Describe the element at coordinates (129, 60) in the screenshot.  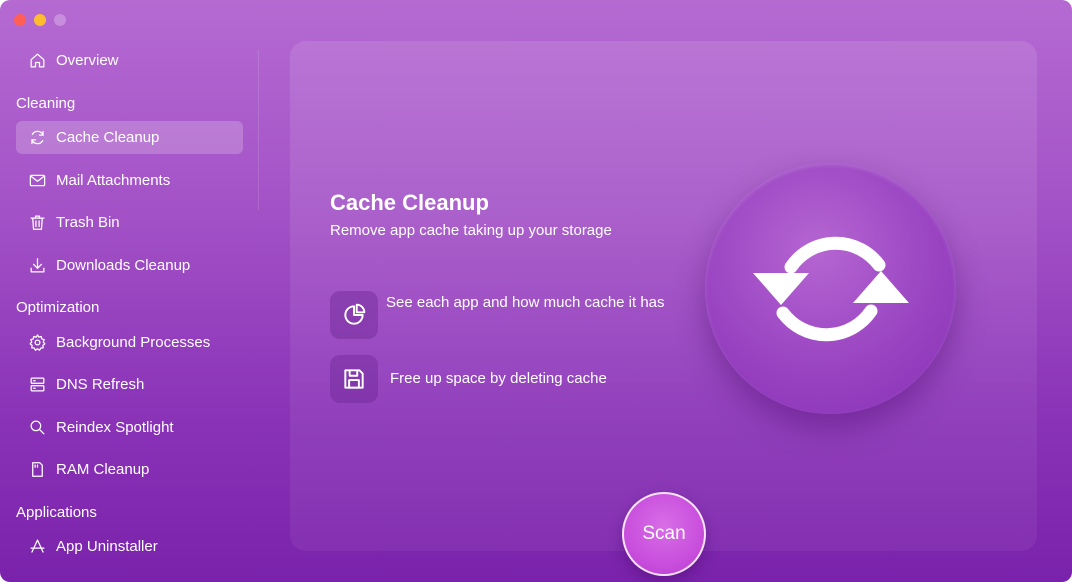
I see `sidebar-item-overview: Overview` at that location.